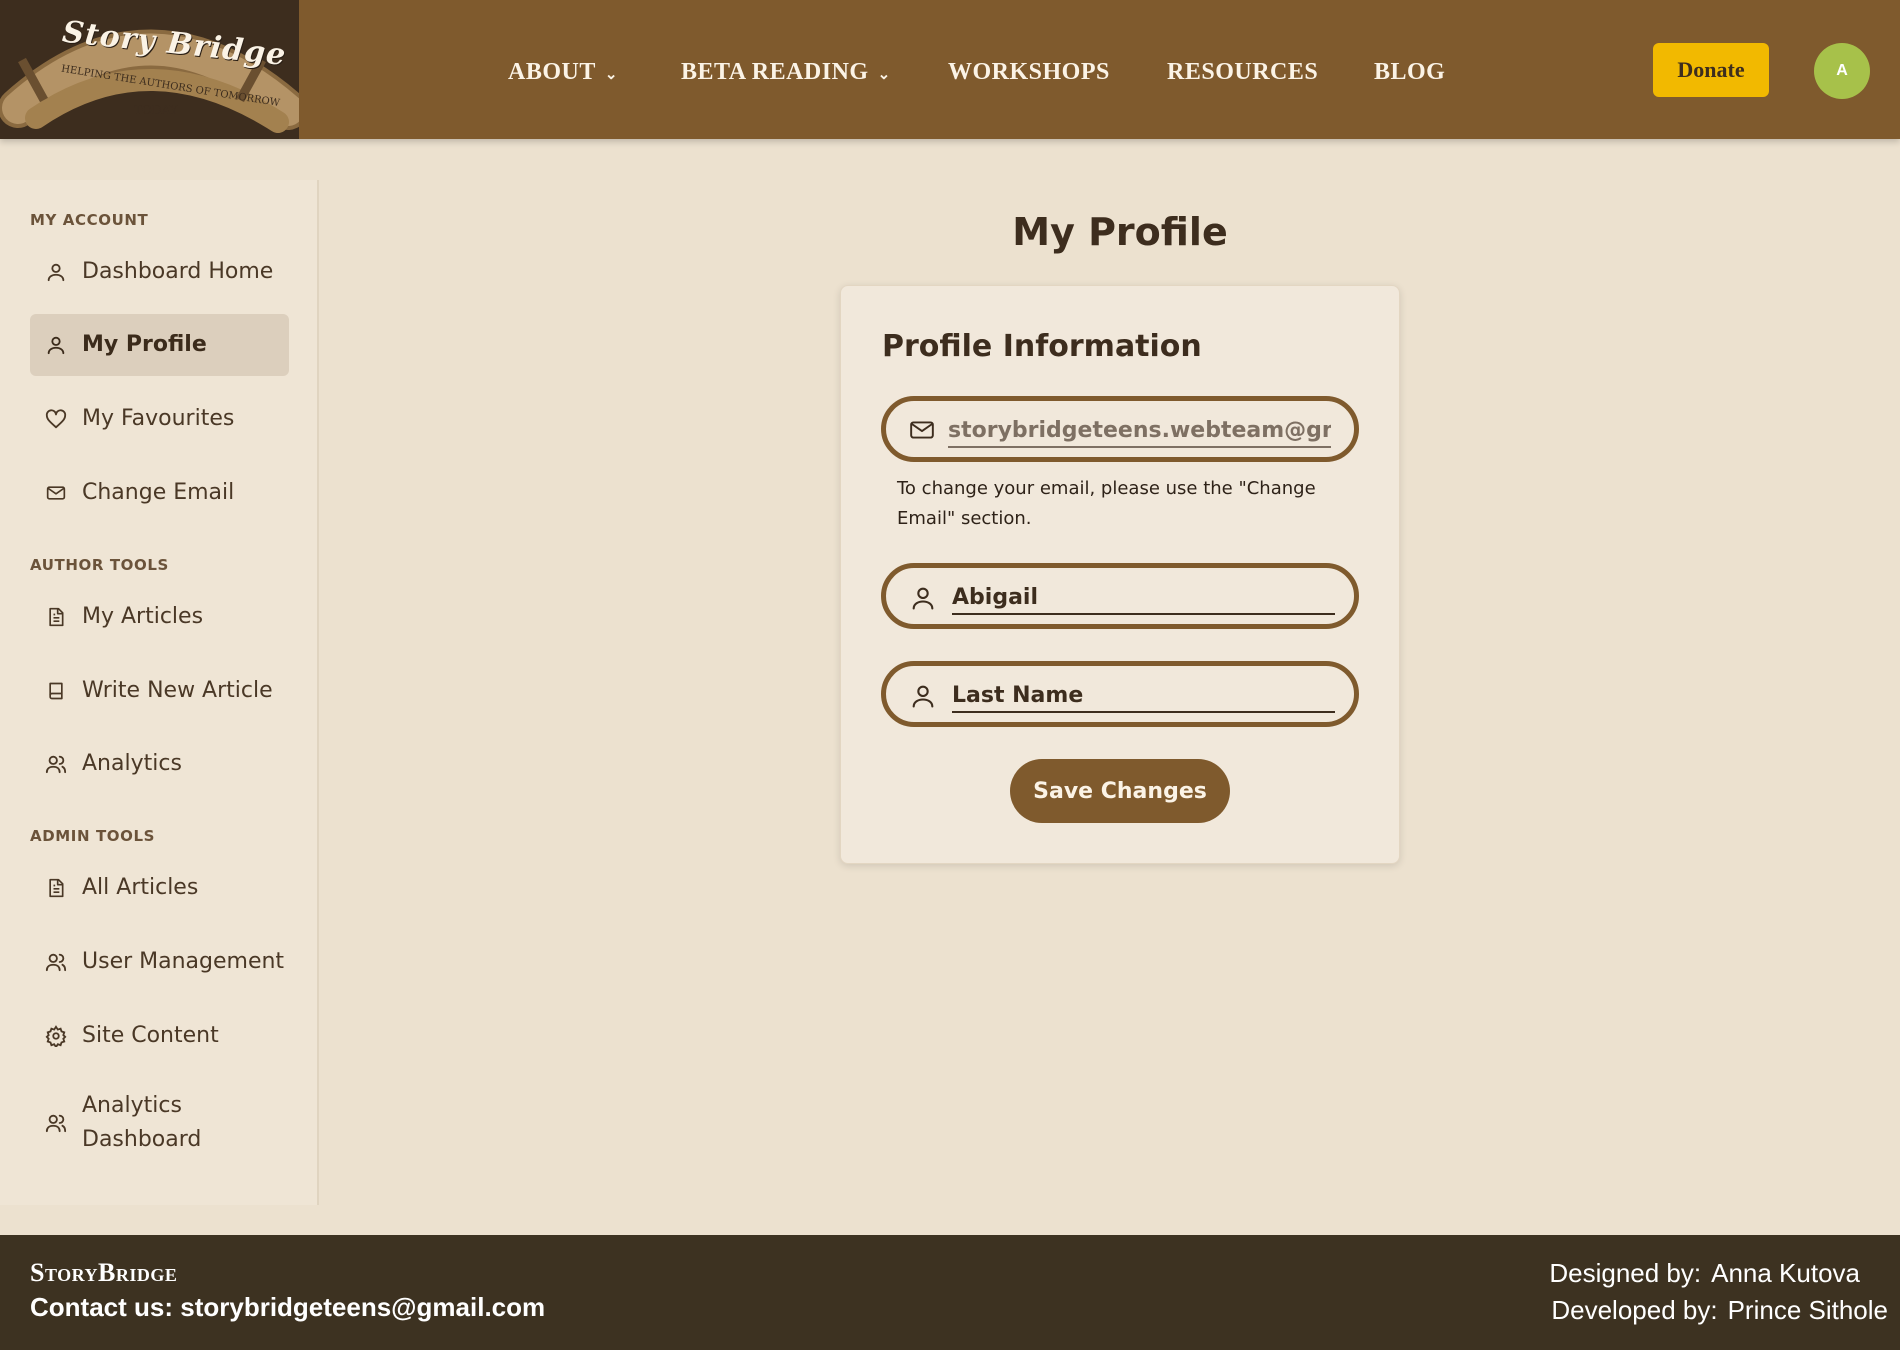  I want to click on card-title: Profile Information, so click(1042, 346).